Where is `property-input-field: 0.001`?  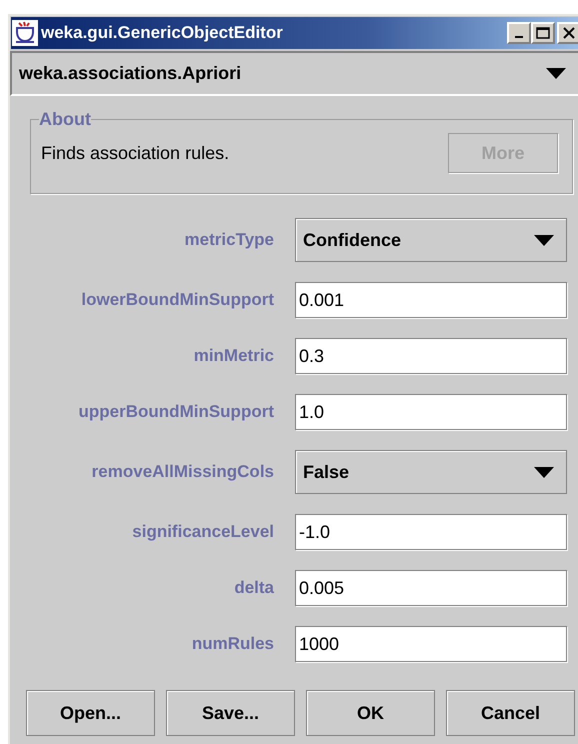 property-input-field: 0.001 is located at coordinates (431, 300).